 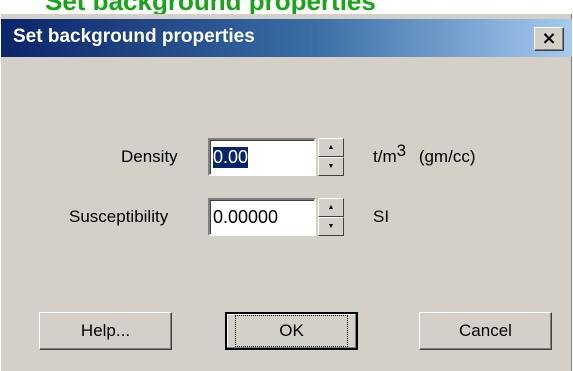 What do you see at coordinates (149, 156) in the screenshot?
I see `density-label: Density` at bounding box center [149, 156].